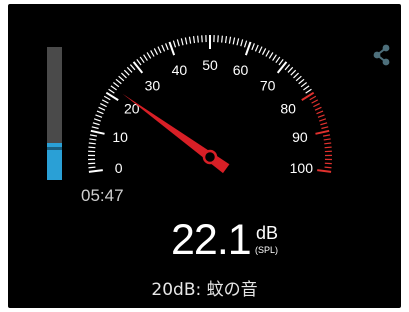 This screenshot has height=312, width=409. I want to click on scale-label: 60, so click(241, 70).